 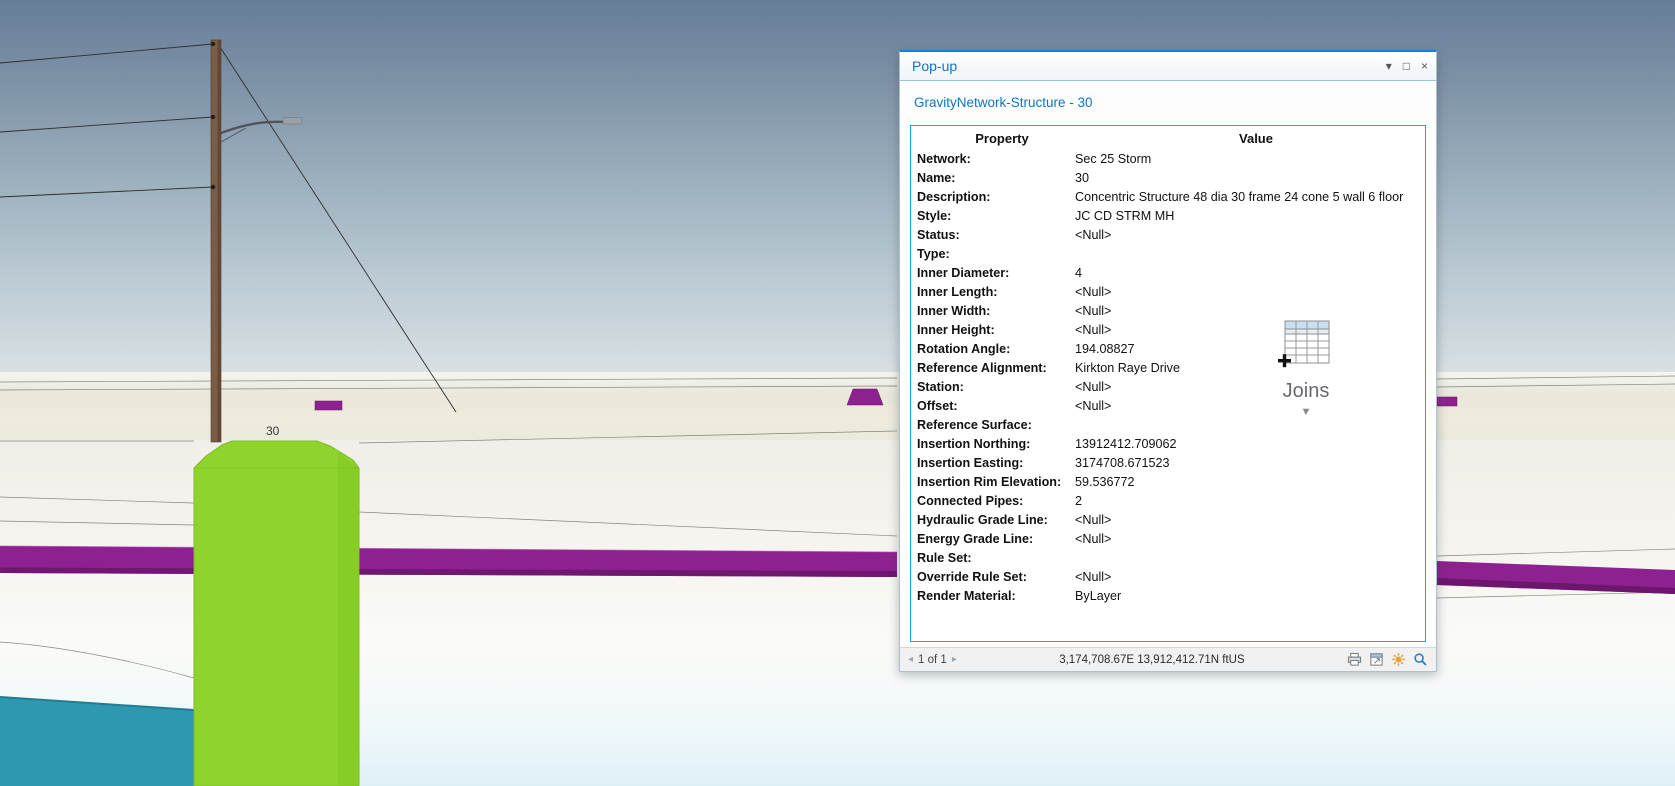 I want to click on attribute-row: Override Rule Set: <Null>, so click(x=1168, y=577).